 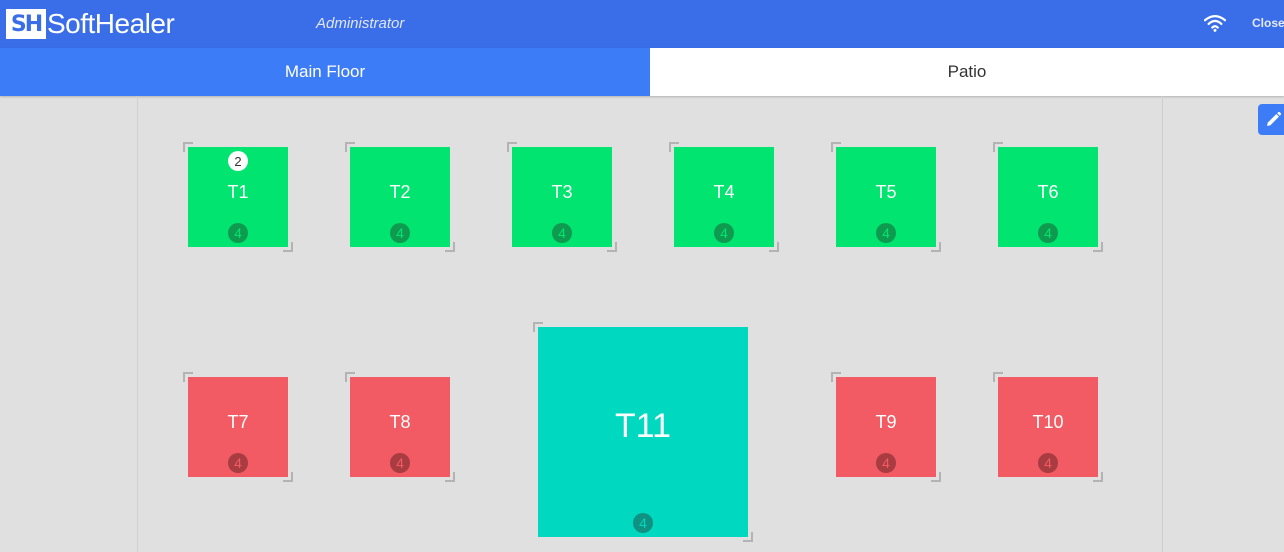 I want to click on table-t8: T8 4, so click(x=400, y=427).